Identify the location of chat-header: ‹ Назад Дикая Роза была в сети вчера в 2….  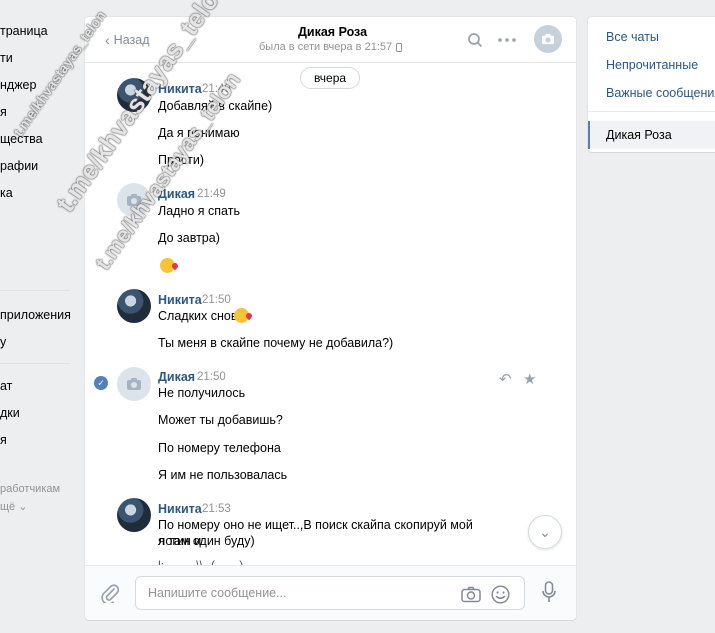
(330, 40).